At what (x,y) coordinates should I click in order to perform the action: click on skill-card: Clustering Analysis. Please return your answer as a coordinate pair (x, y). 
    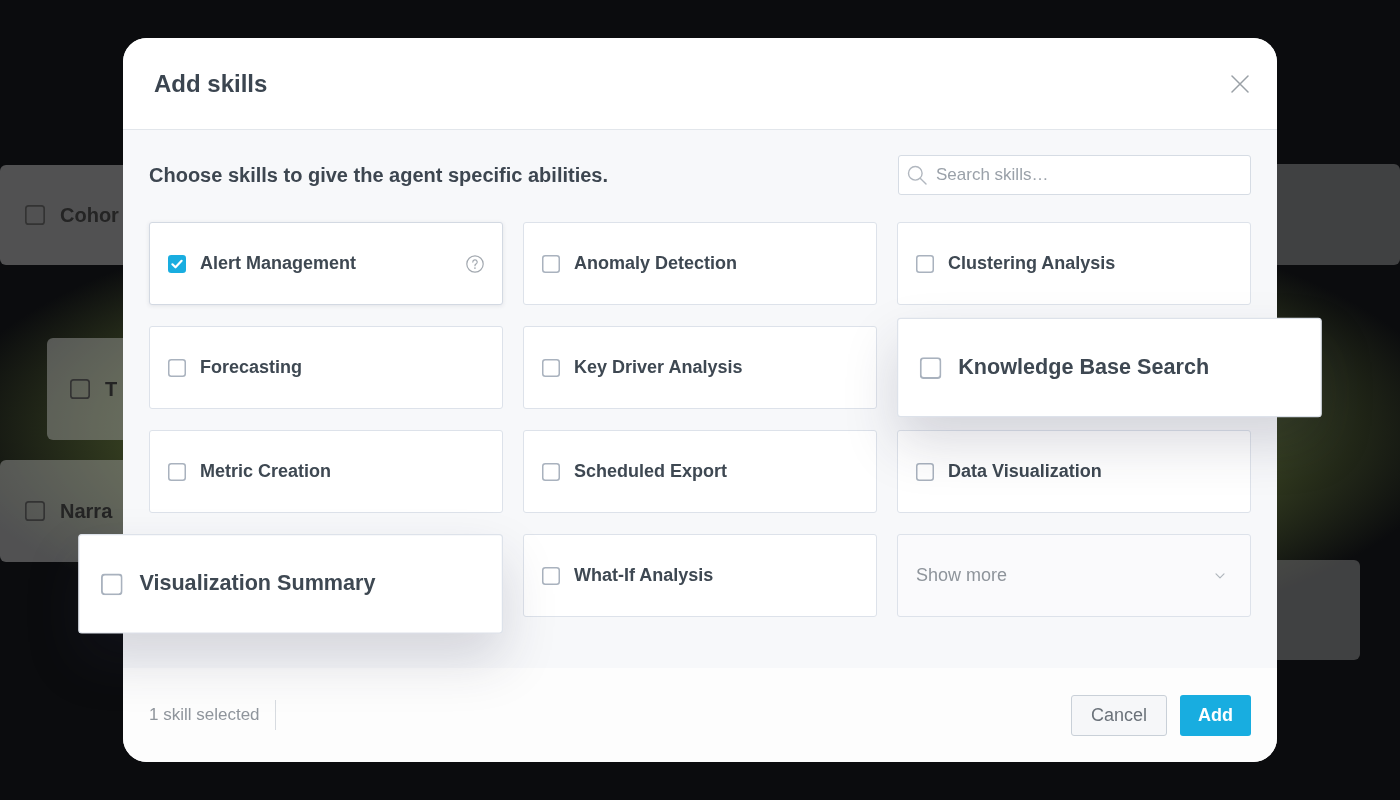
    Looking at the image, I should click on (1074, 263).